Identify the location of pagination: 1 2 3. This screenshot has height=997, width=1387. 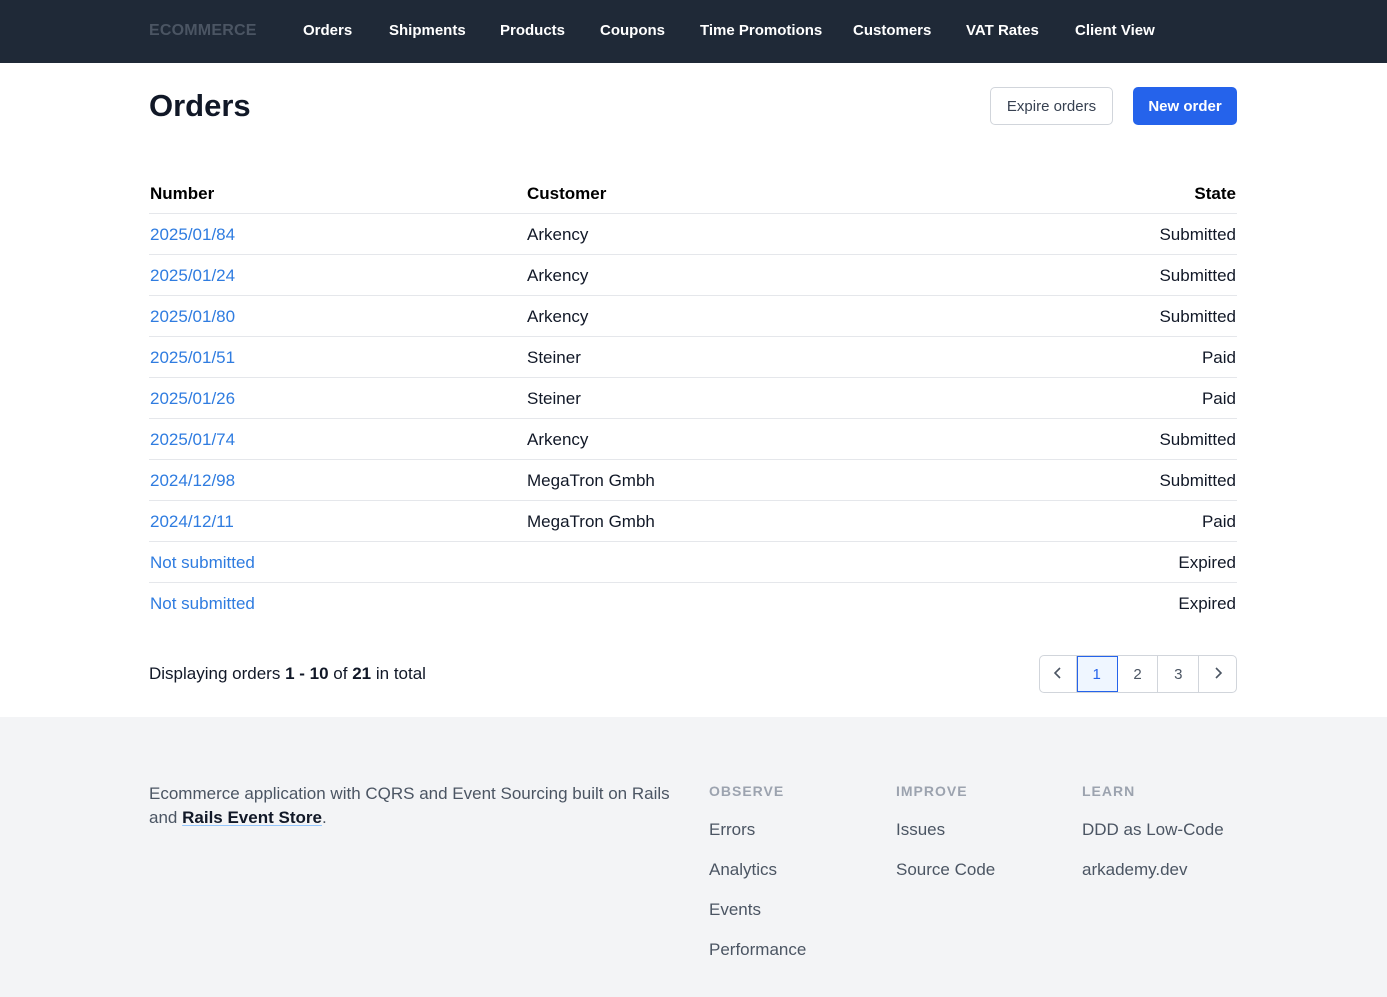
(1138, 674).